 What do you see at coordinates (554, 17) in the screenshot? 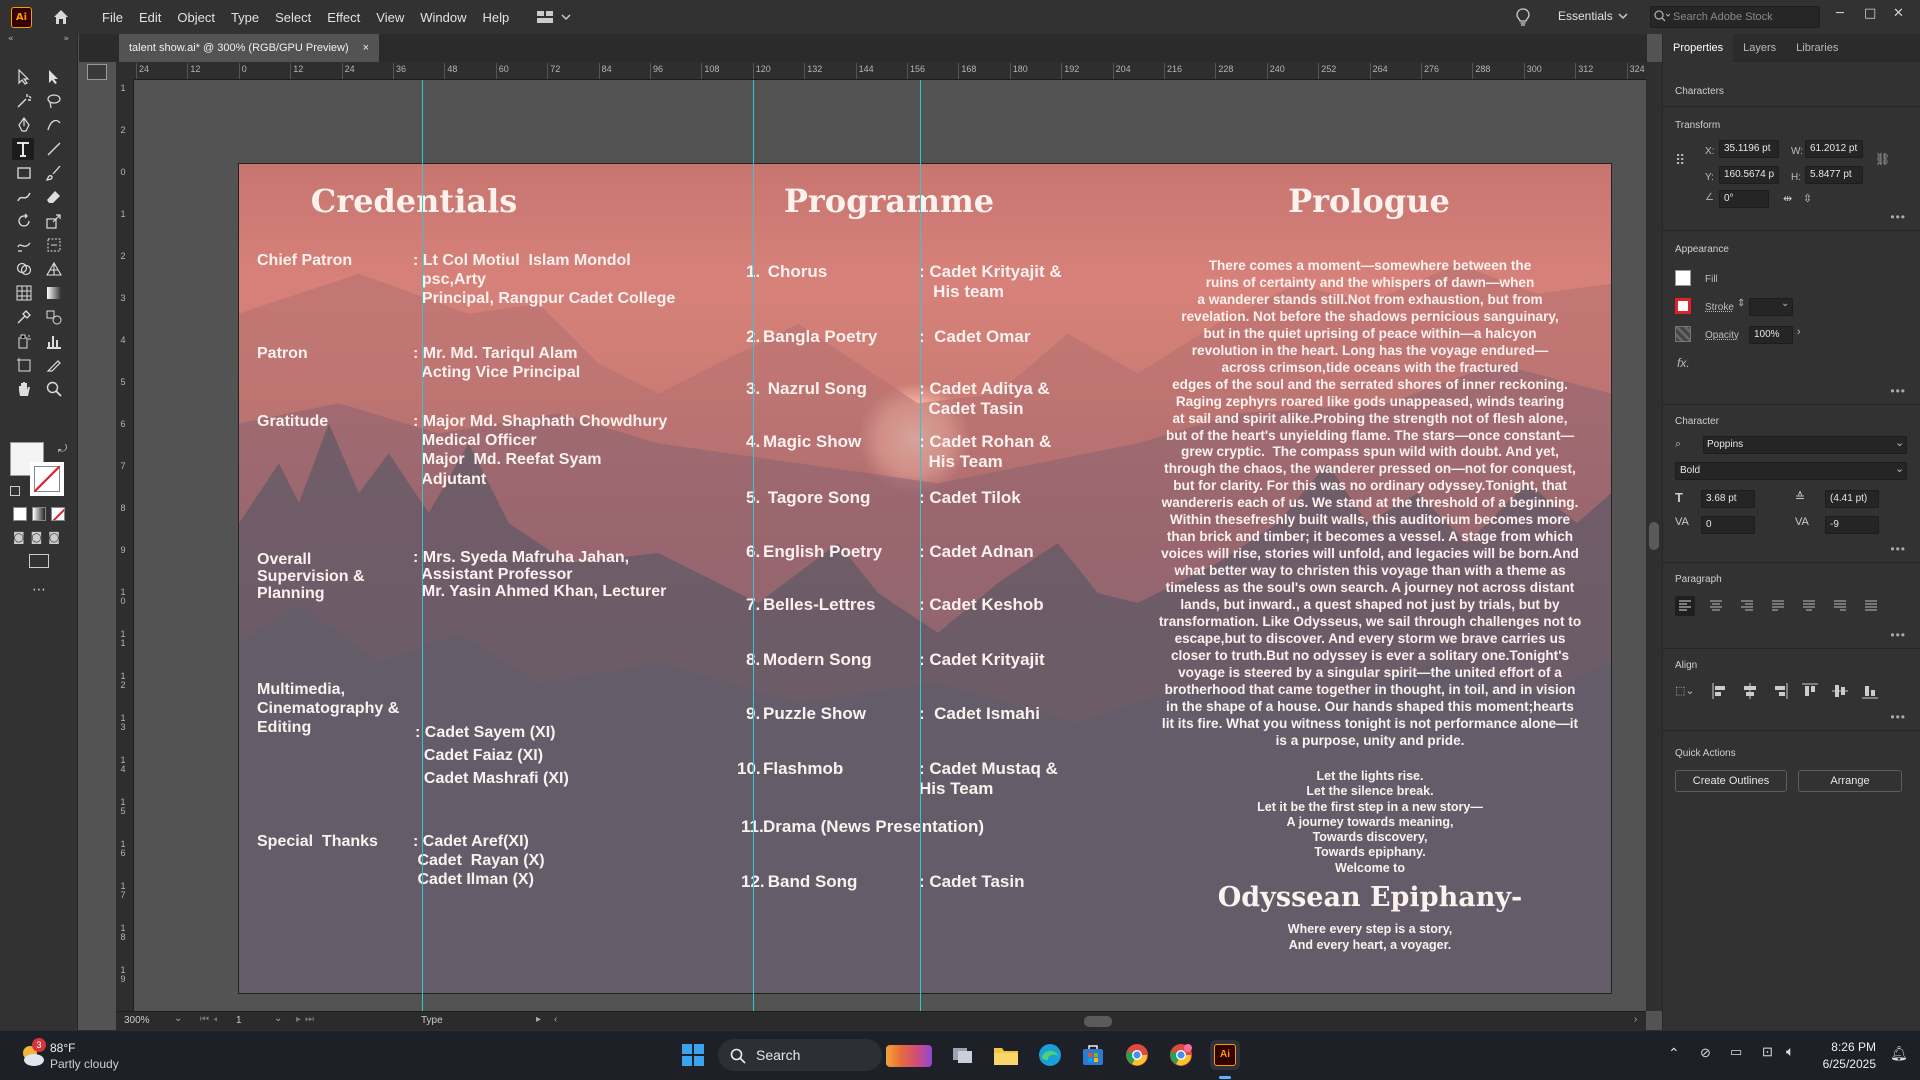
I see `arrange-documents-button` at bounding box center [554, 17].